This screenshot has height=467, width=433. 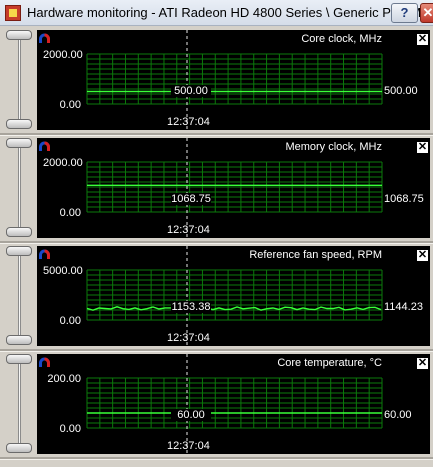 I want to click on cursor-value-label: 1153.38, so click(x=191, y=307).